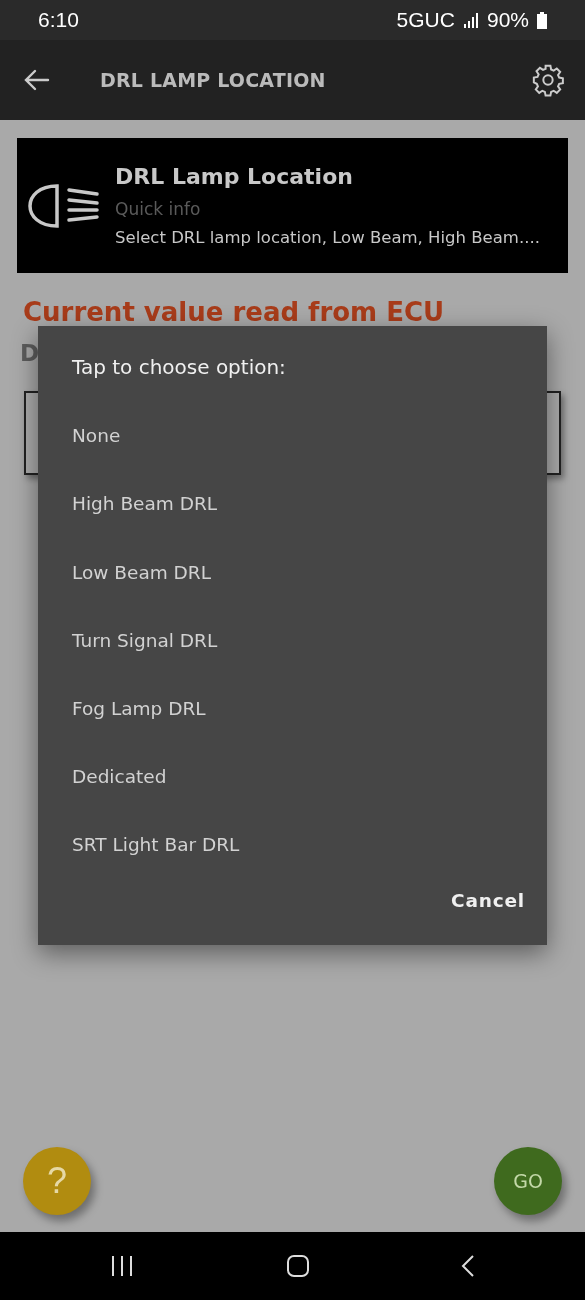 The width and height of the screenshot is (585, 1300). I want to click on battery-icon, so click(542, 20).